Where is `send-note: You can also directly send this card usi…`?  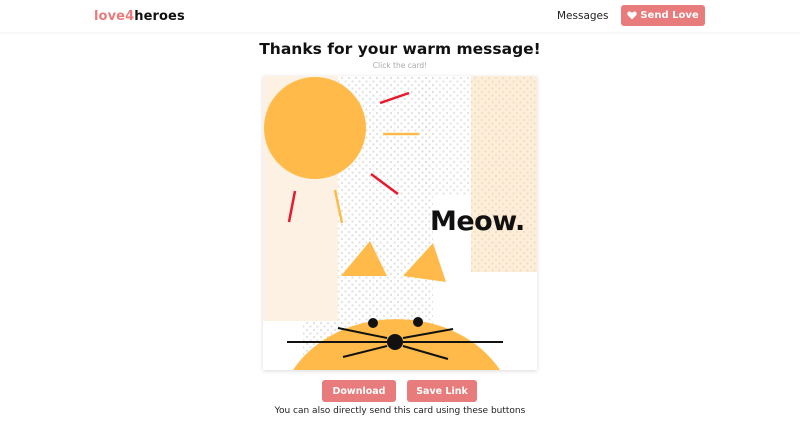
send-note: You can also directly send this card usi… is located at coordinates (400, 411).